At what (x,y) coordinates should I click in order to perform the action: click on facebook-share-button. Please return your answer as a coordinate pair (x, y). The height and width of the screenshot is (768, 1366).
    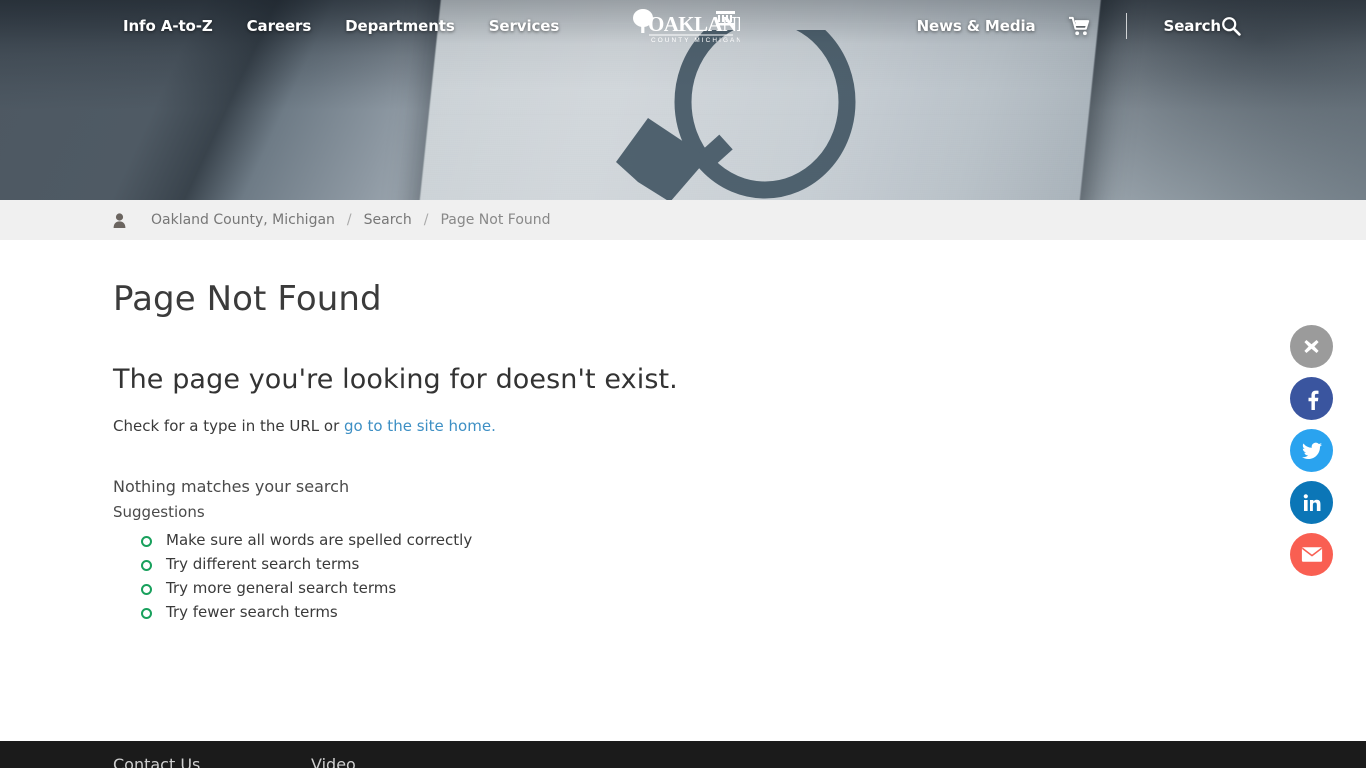
    Looking at the image, I should click on (1311, 398).